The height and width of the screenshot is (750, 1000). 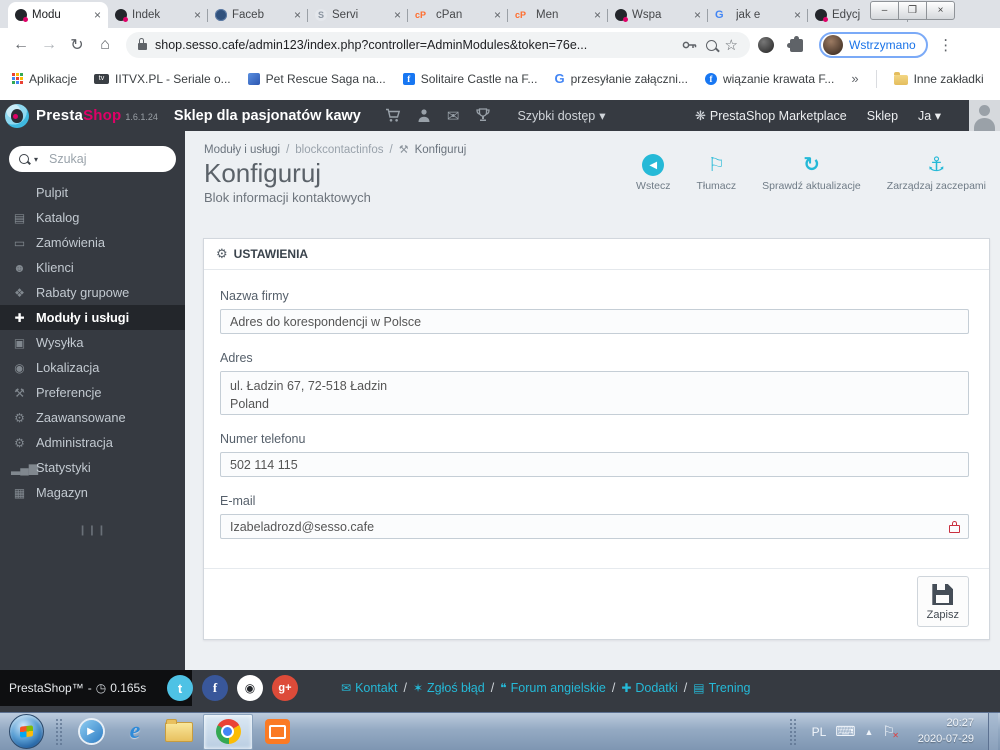 I want to click on close-button: ×, so click(x=940, y=10).